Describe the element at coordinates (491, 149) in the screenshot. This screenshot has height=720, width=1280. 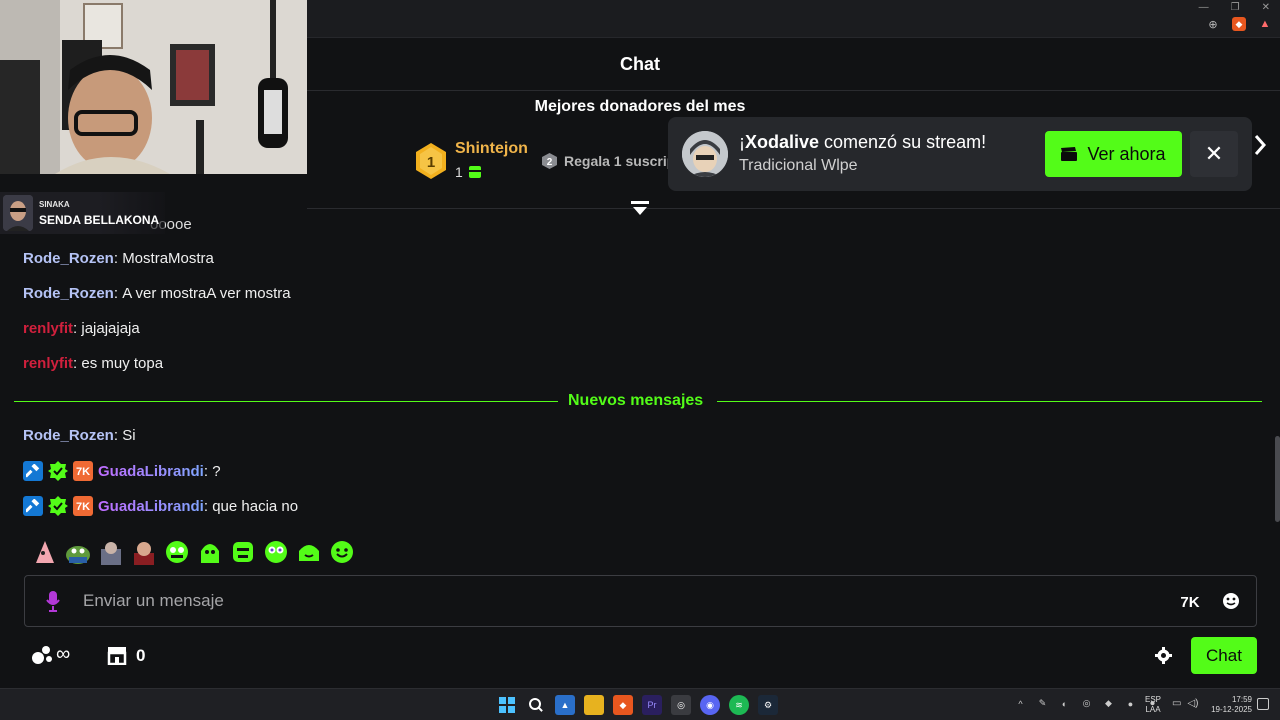
I see `top-donor-name: Shintejon` at that location.